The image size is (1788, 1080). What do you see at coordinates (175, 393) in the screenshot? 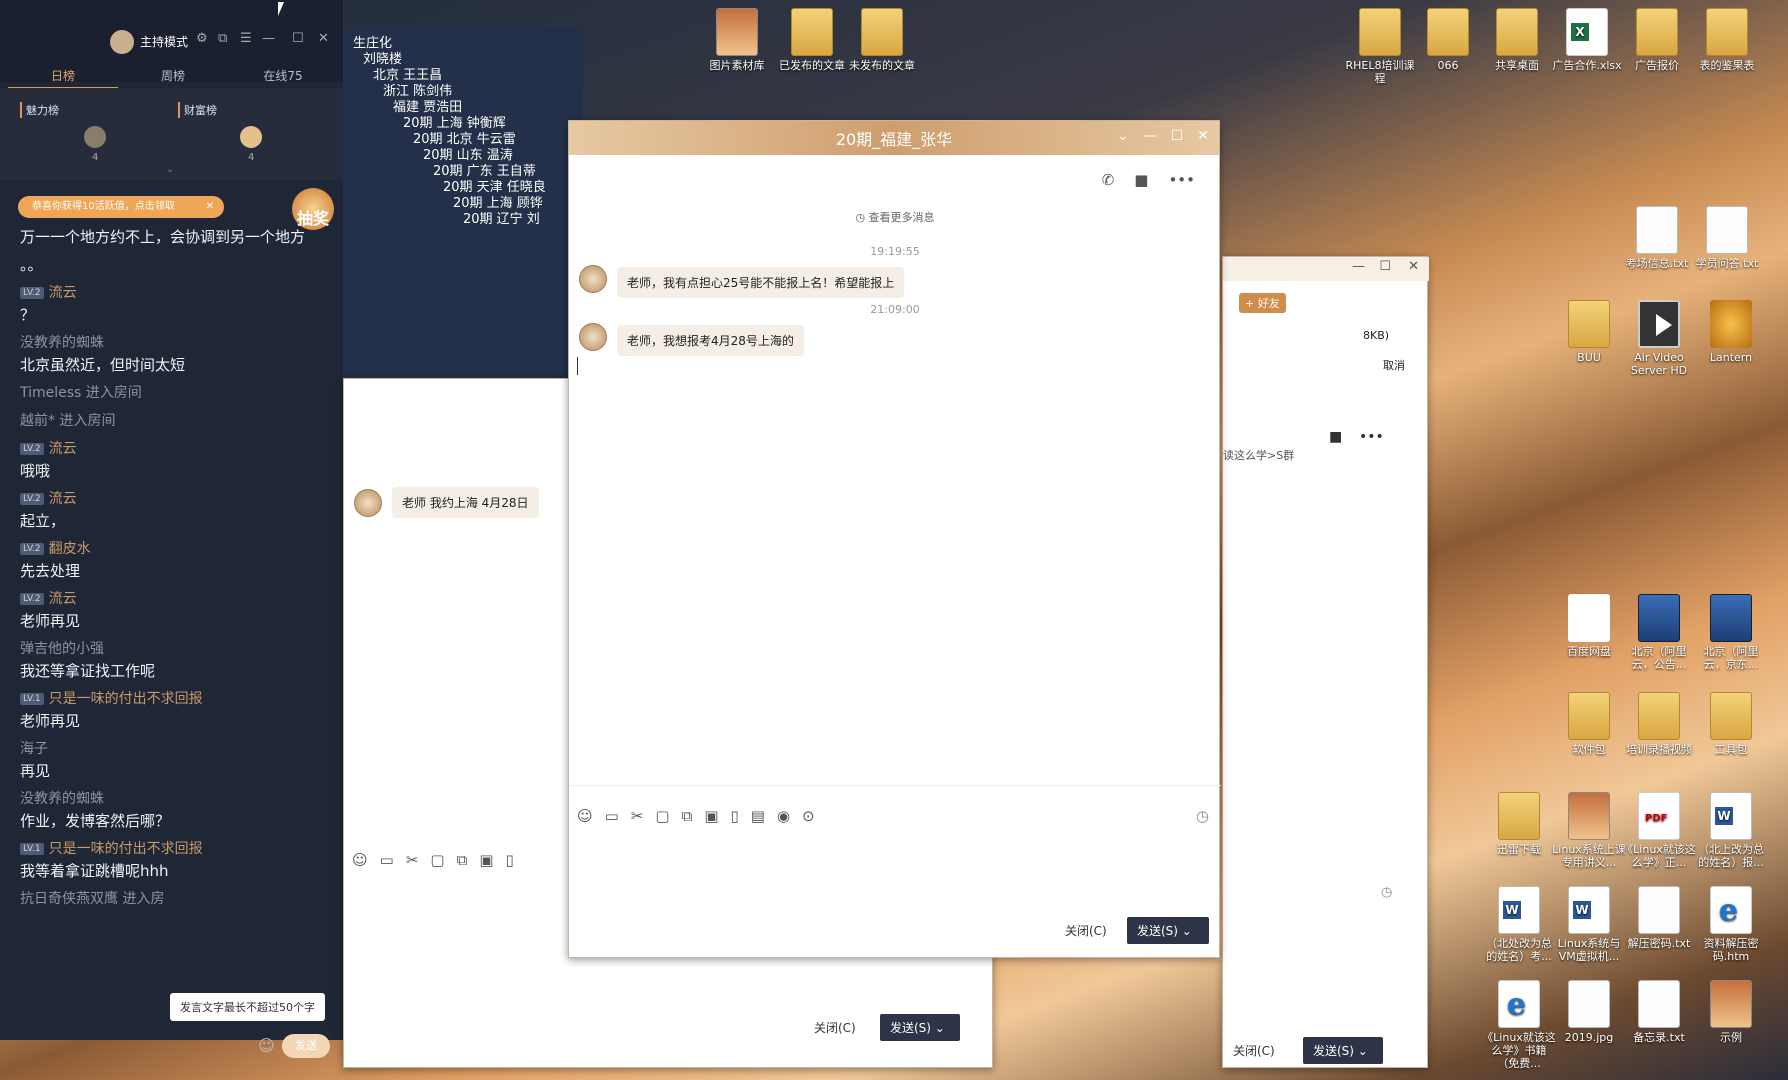
I see `chat-username: Timeless 进入房间` at bounding box center [175, 393].